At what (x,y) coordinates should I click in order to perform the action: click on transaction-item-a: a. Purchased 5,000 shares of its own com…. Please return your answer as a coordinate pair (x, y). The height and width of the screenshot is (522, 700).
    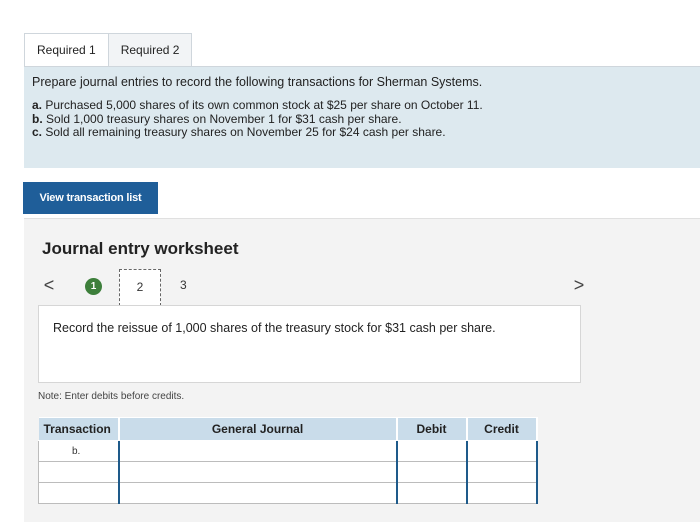
    Looking at the image, I should click on (257, 105).